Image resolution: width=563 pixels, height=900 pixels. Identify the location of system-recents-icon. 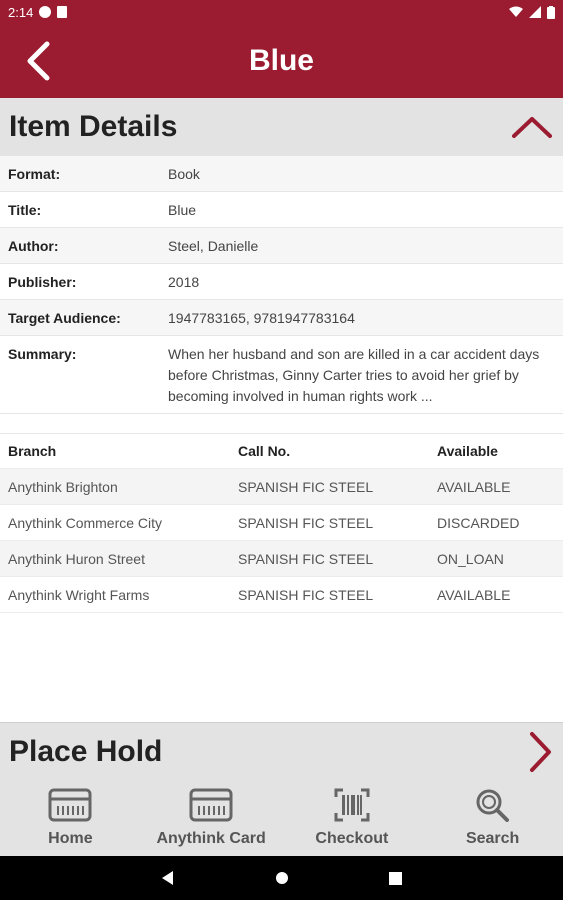
(395, 878).